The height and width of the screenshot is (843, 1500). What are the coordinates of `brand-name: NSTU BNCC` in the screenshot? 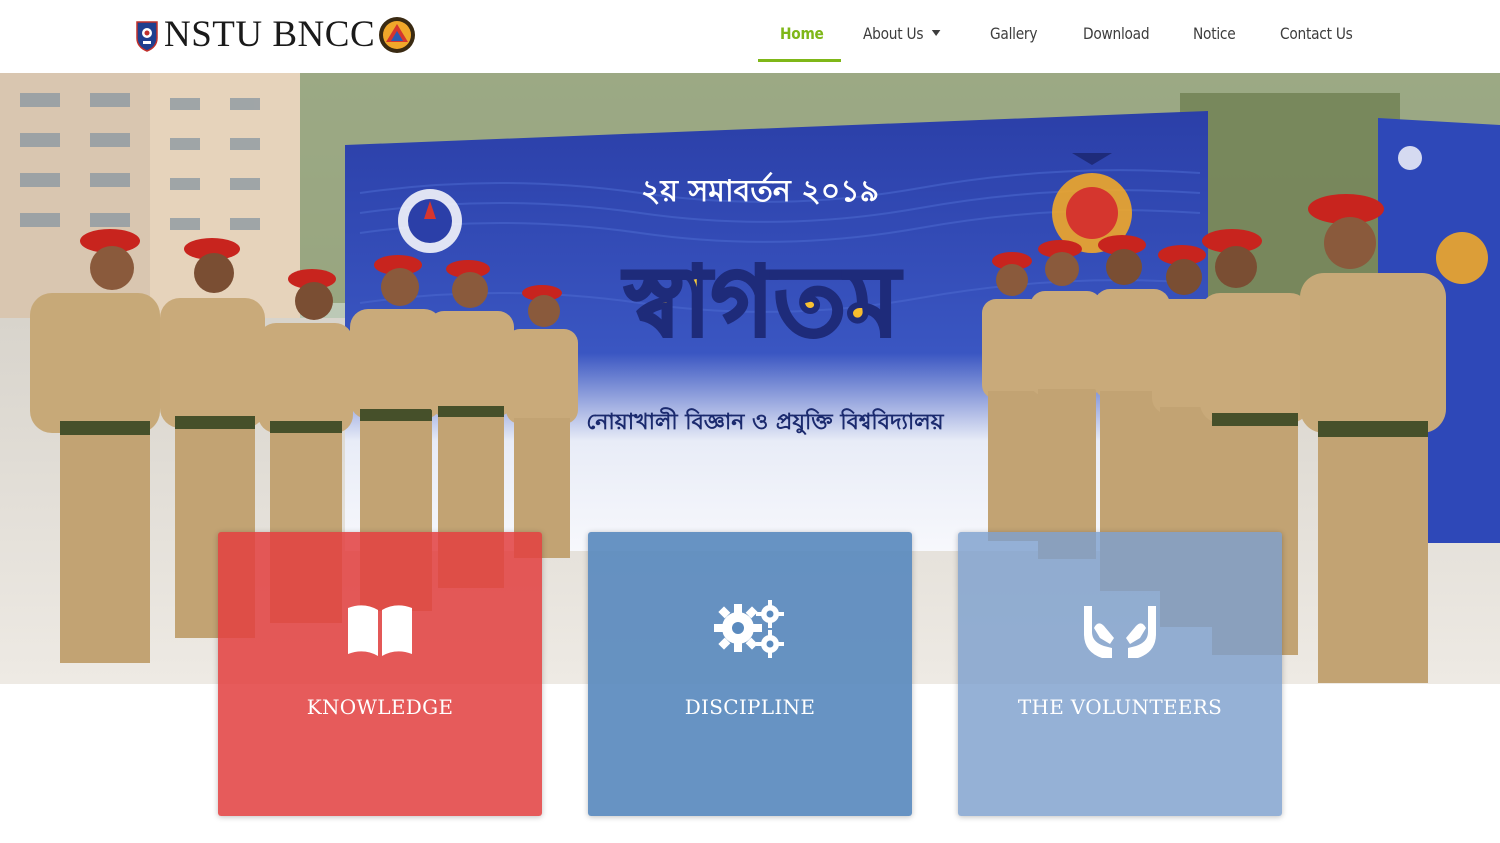 It's located at (270, 34).